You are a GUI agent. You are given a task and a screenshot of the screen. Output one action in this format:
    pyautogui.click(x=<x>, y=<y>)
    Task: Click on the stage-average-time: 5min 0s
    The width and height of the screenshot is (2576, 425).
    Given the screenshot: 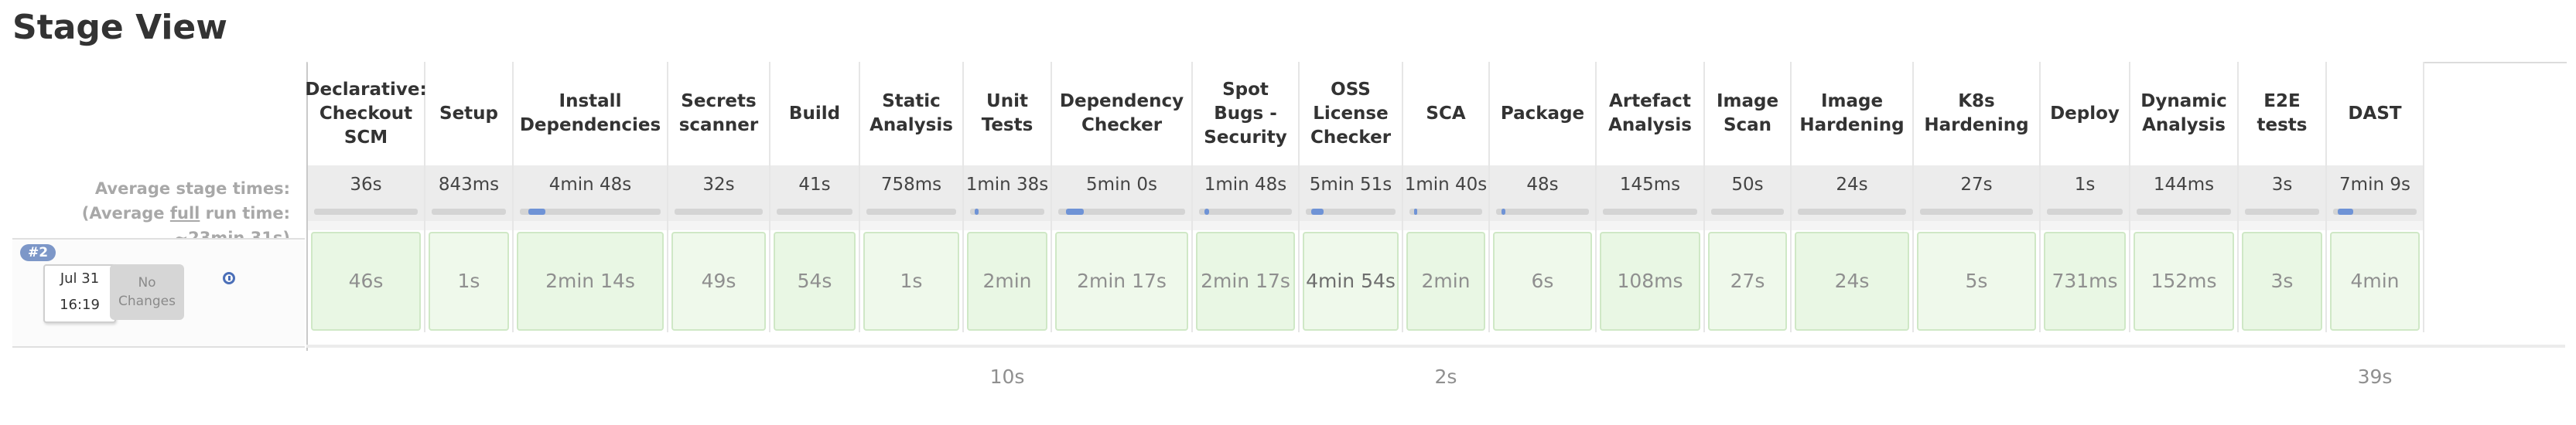 What is the action you would take?
    pyautogui.click(x=1121, y=184)
    